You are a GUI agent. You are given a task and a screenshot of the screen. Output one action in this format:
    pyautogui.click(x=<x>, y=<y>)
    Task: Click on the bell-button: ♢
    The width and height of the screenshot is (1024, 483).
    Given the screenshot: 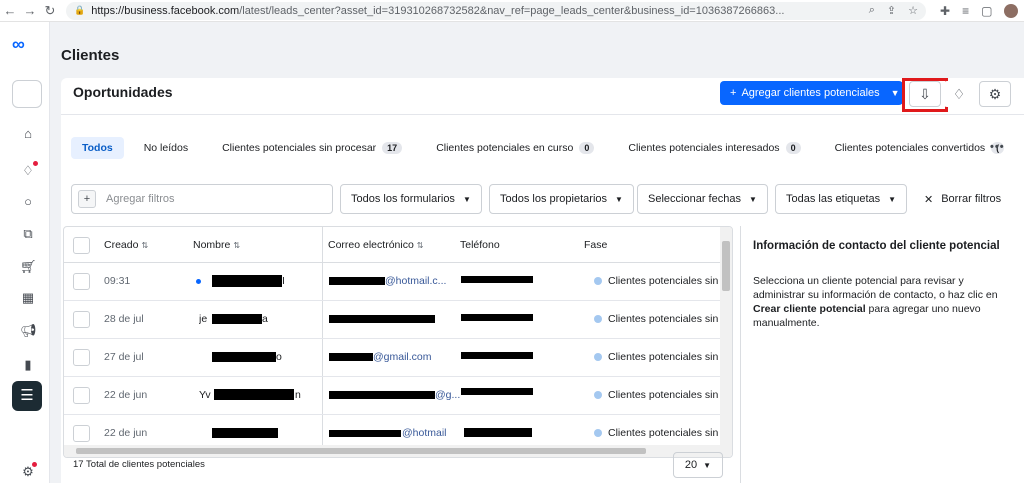 What is the action you would take?
    pyautogui.click(x=959, y=94)
    